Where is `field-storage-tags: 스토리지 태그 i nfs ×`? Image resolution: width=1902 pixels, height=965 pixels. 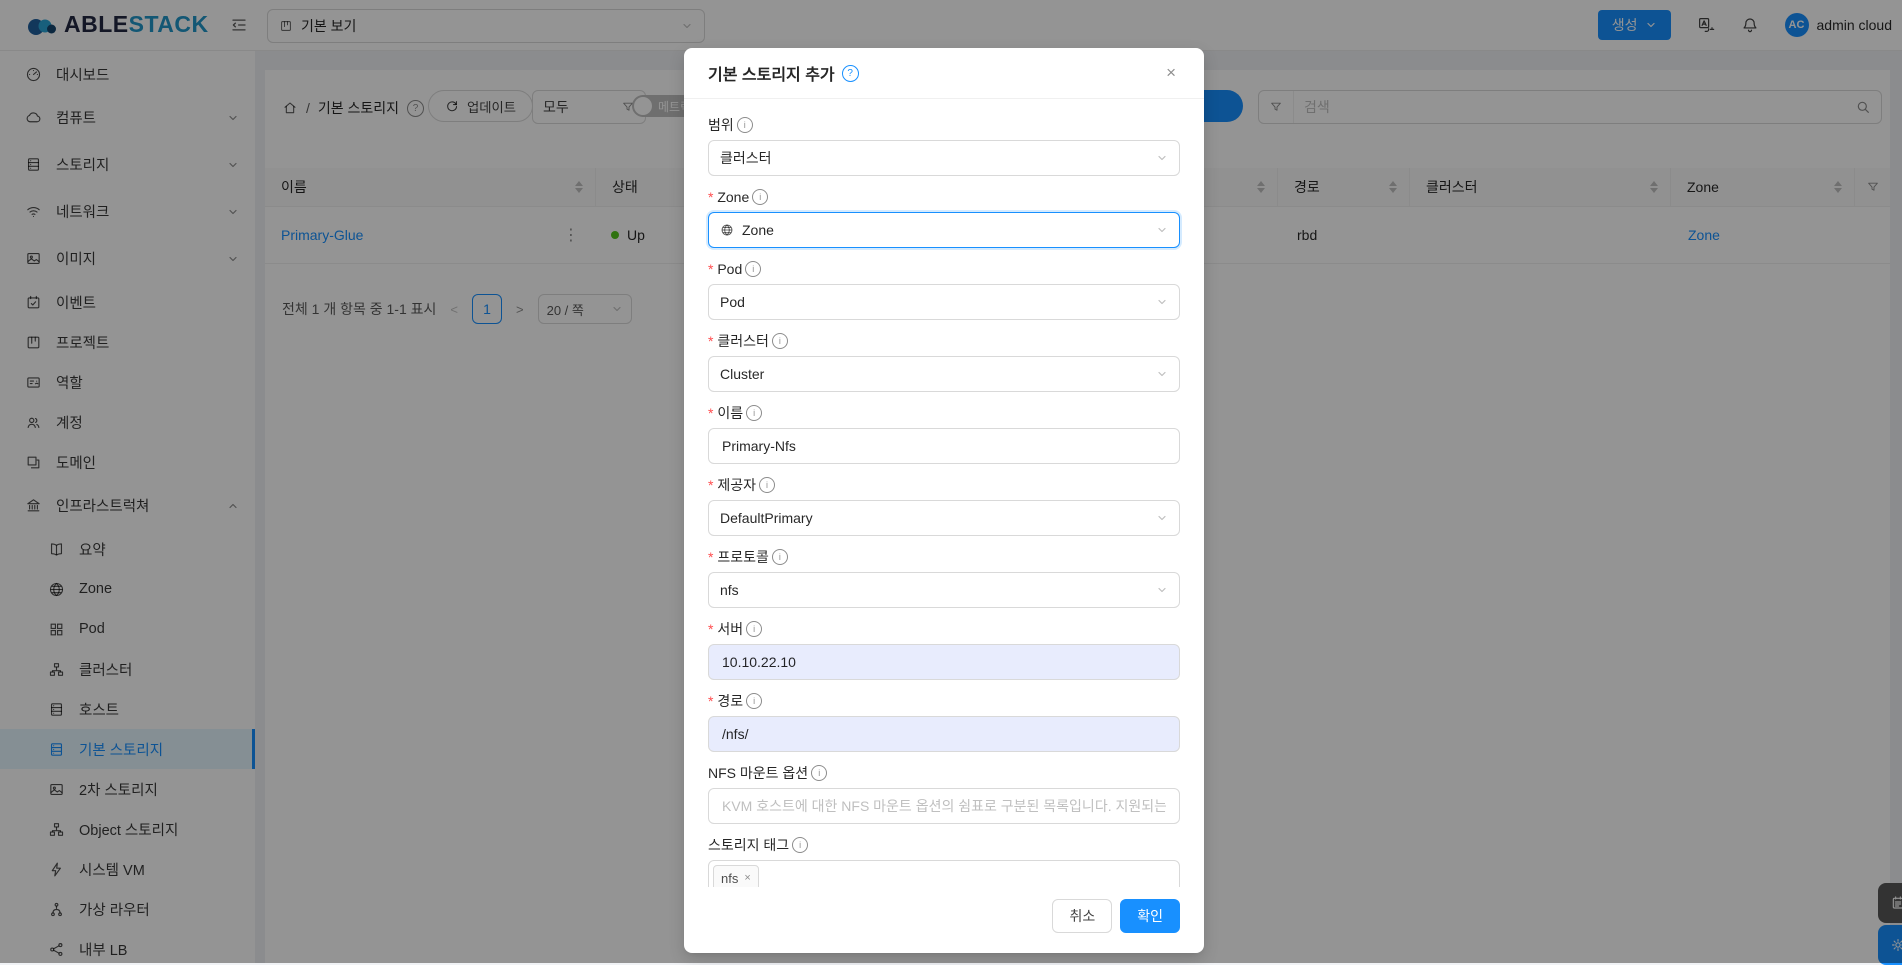 field-storage-tags: 스토리지 태그 i nfs × is located at coordinates (944, 861).